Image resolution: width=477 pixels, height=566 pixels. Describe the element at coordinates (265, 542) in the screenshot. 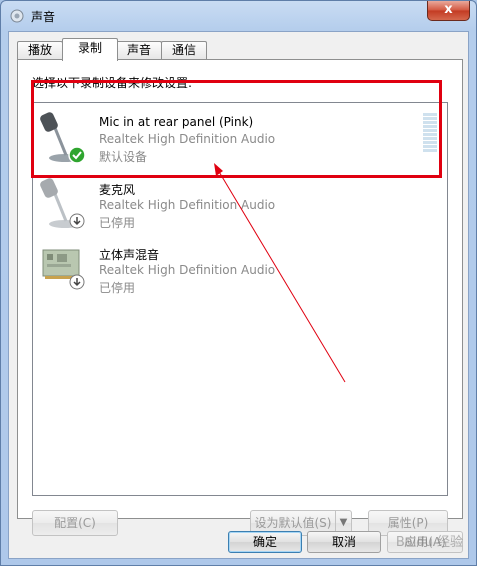

I see `ok-button: 确定` at that location.